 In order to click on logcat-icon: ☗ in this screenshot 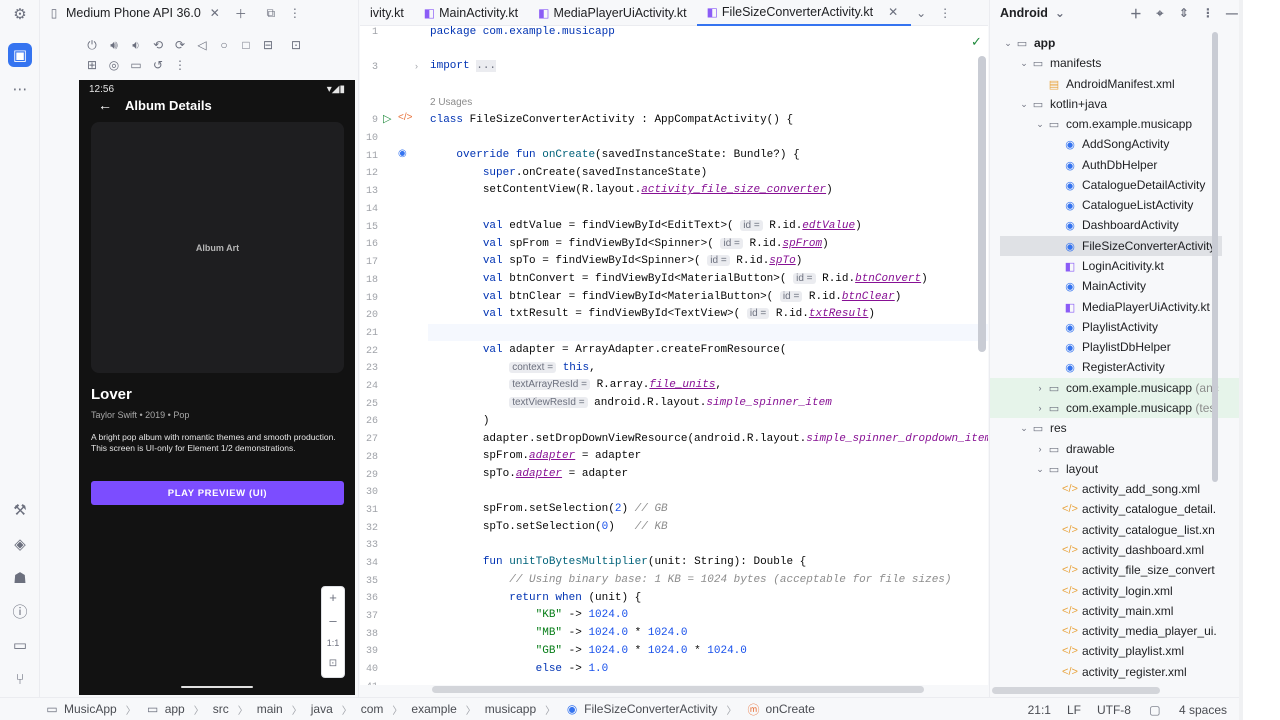, I will do `click(20, 578)`.